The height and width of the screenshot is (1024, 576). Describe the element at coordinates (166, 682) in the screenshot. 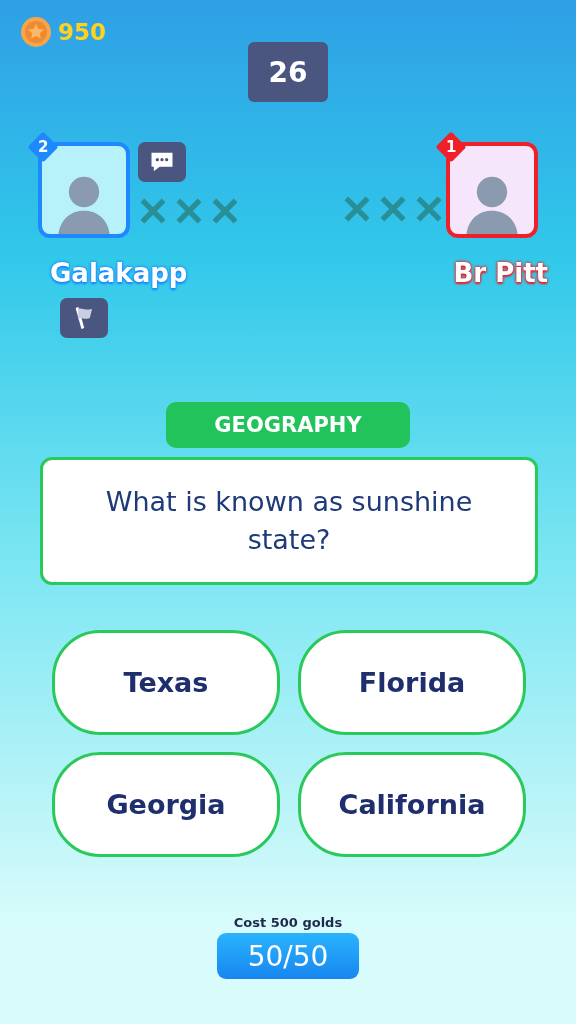

I see `answer-button: Texas` at that location.